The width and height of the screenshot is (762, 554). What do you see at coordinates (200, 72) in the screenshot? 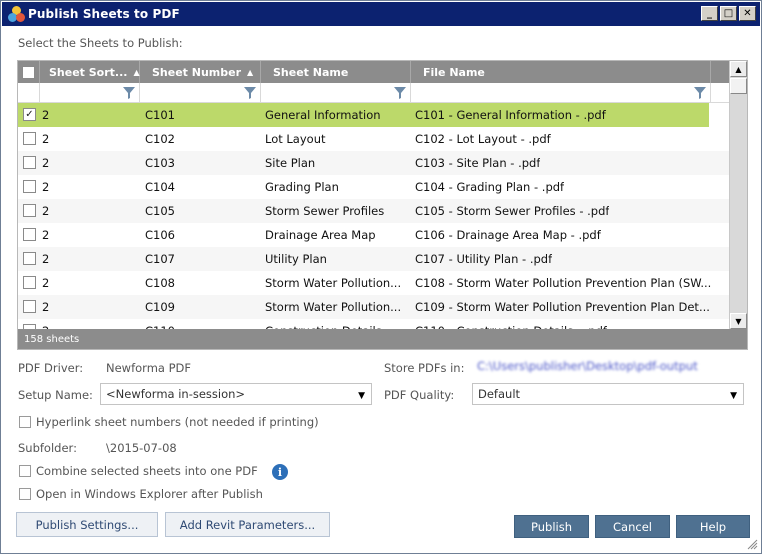
I see `column-header-sheet-number: Sheet Number ▲` at bounding box center [200, 72].